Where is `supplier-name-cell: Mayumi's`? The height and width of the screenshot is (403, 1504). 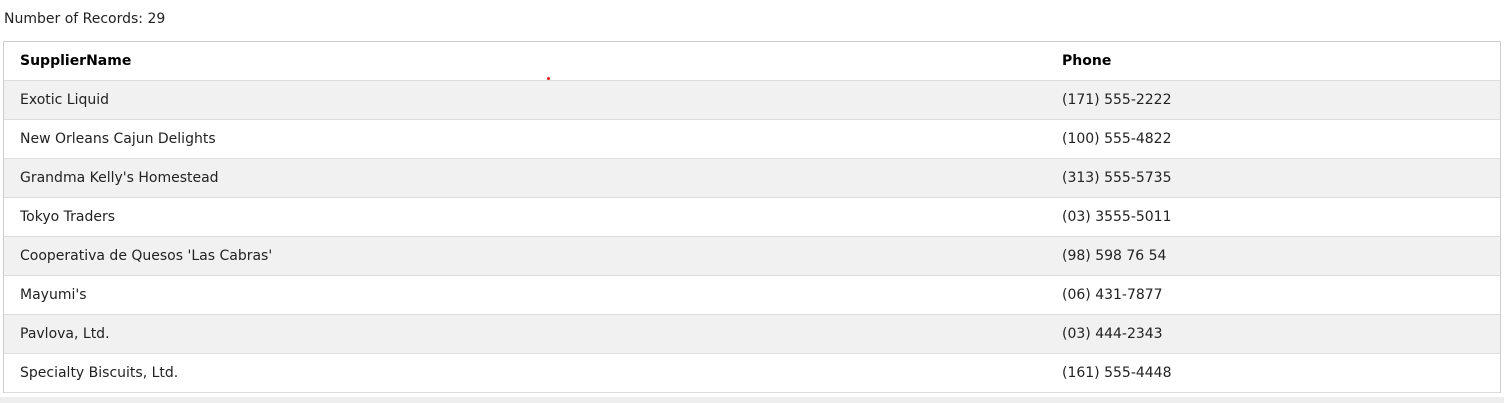 supplier-name-cell: Mayumi's is located at coordinates (525, 295).